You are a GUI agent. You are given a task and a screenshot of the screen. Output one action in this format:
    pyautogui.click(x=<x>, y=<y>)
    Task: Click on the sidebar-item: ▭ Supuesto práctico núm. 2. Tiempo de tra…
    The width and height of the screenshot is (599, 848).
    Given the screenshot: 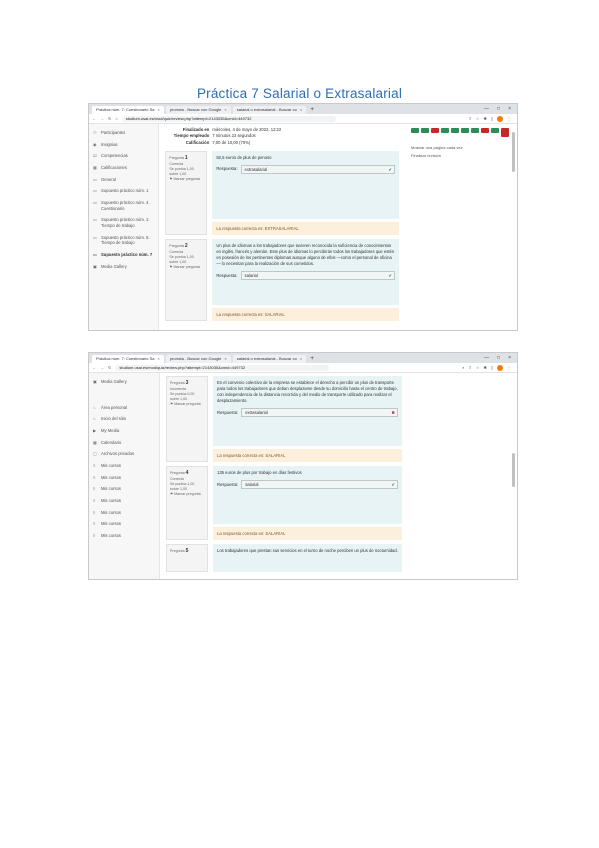 What is the action you would take?
    pyautogui.click(x=123, y=222)
    